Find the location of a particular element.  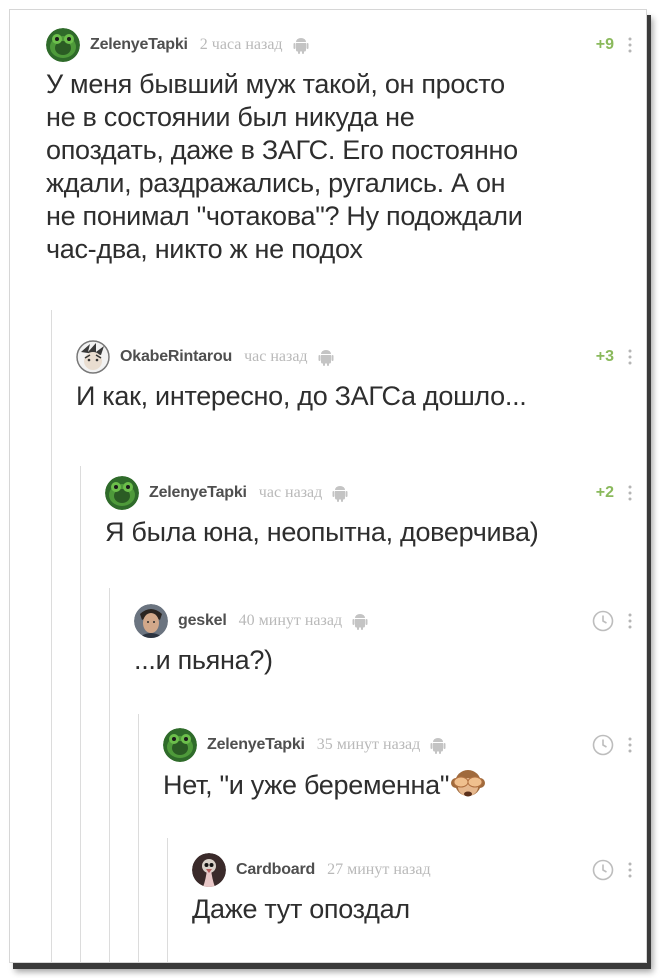

comment-line: Я была юна, неопытна, доверчива) is located at coordinates (322, 532).